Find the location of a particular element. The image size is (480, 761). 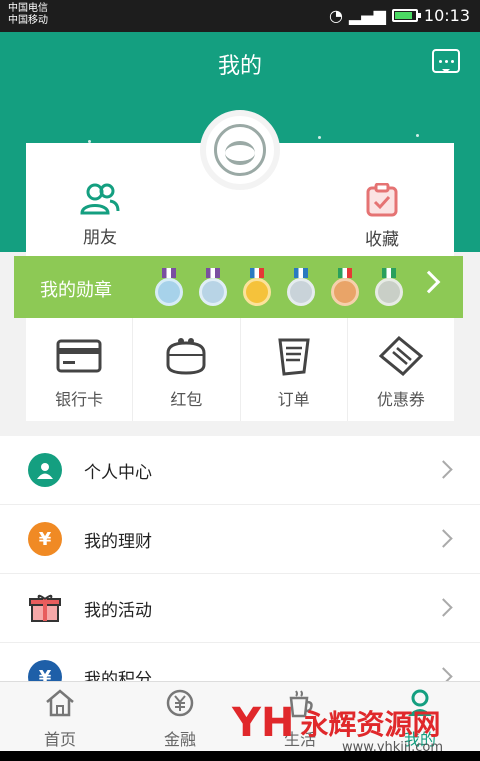

clock: 10:13 is located at coordinates (446, 15).